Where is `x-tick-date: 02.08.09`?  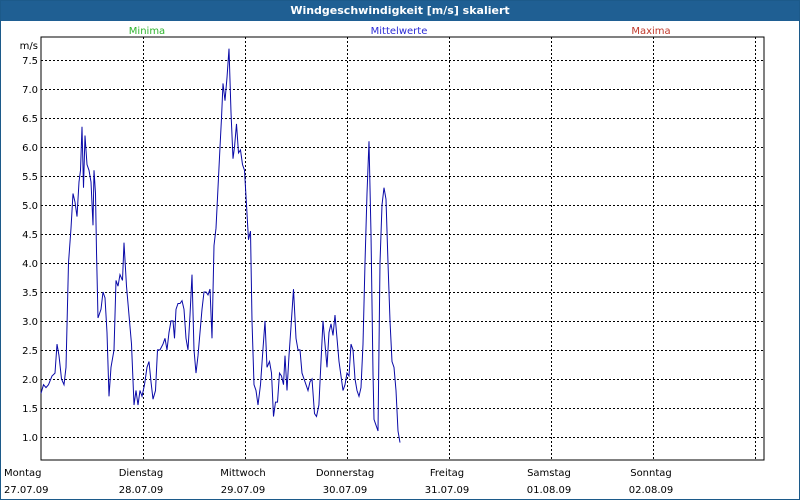
x-tick-date: 02.08.09 is located at coordinates (651, 490).